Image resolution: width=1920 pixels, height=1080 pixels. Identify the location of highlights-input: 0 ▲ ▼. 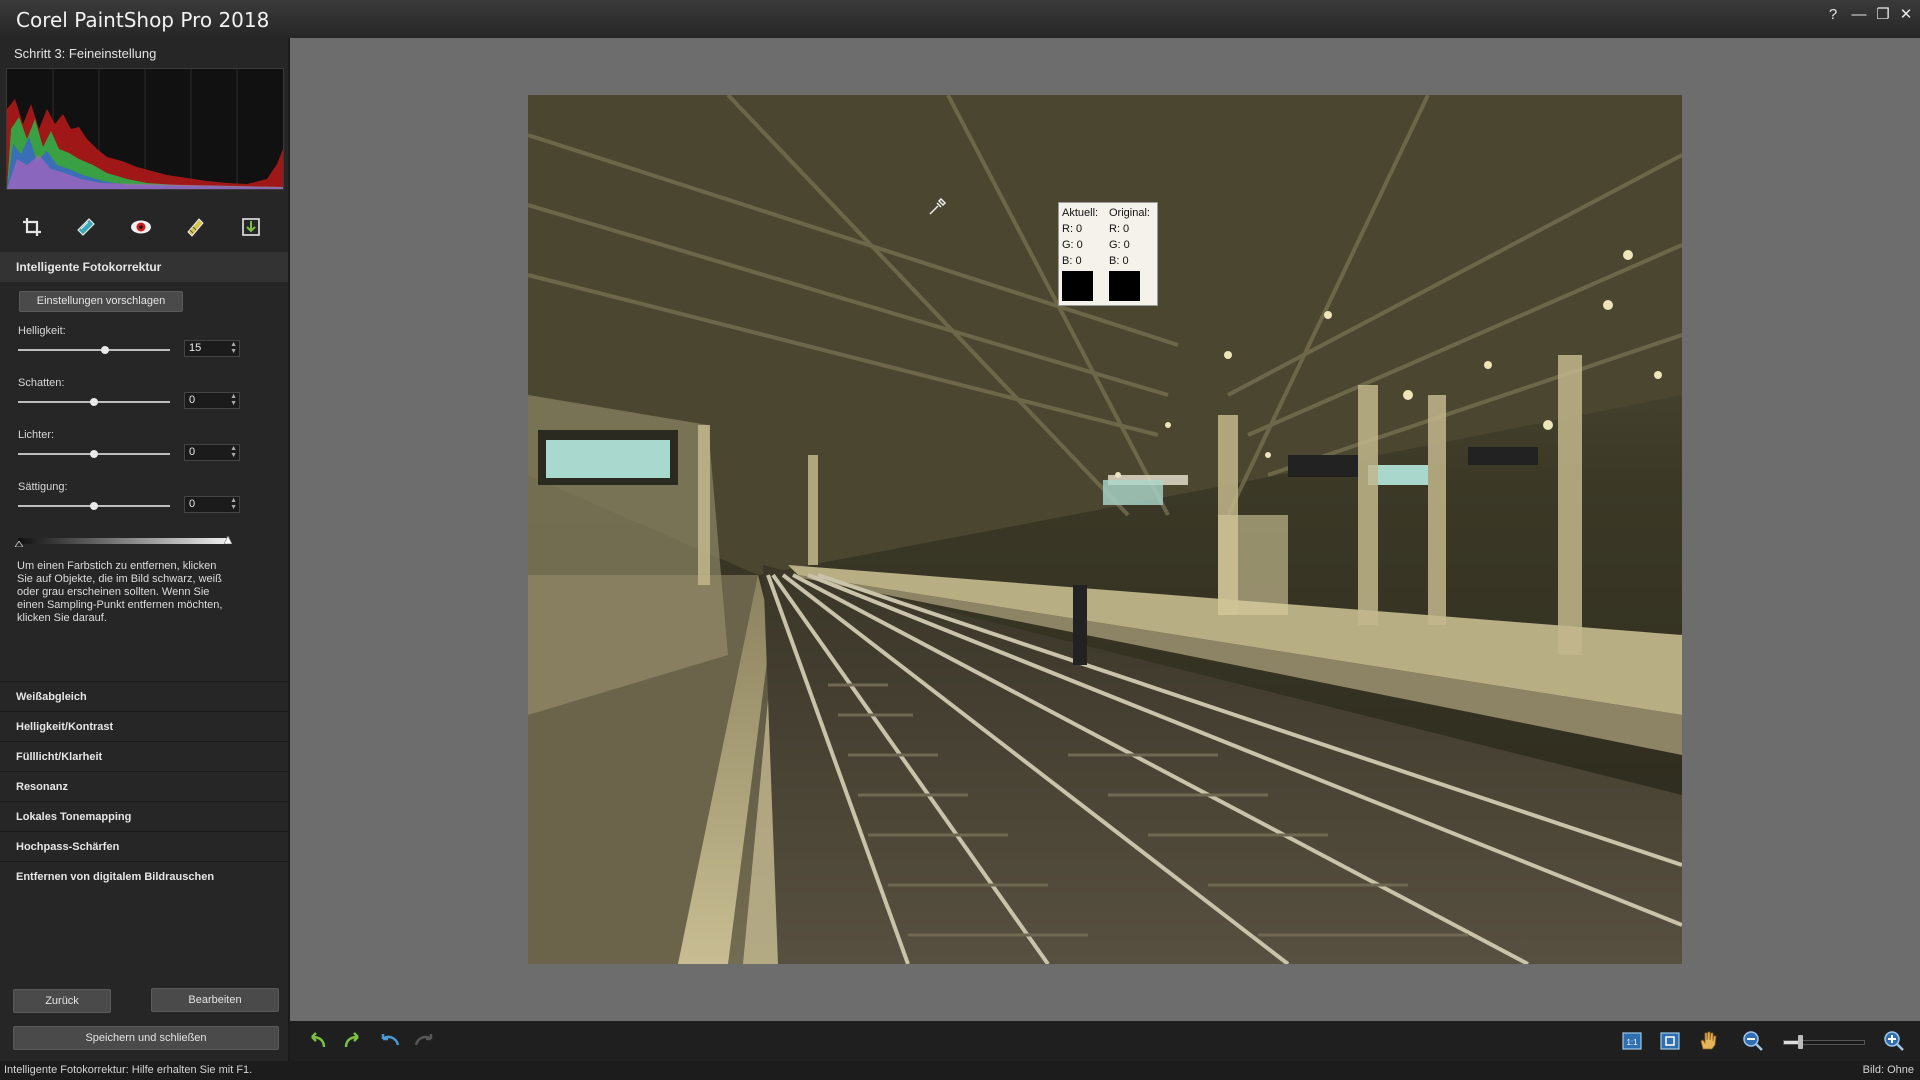
(212, 452).